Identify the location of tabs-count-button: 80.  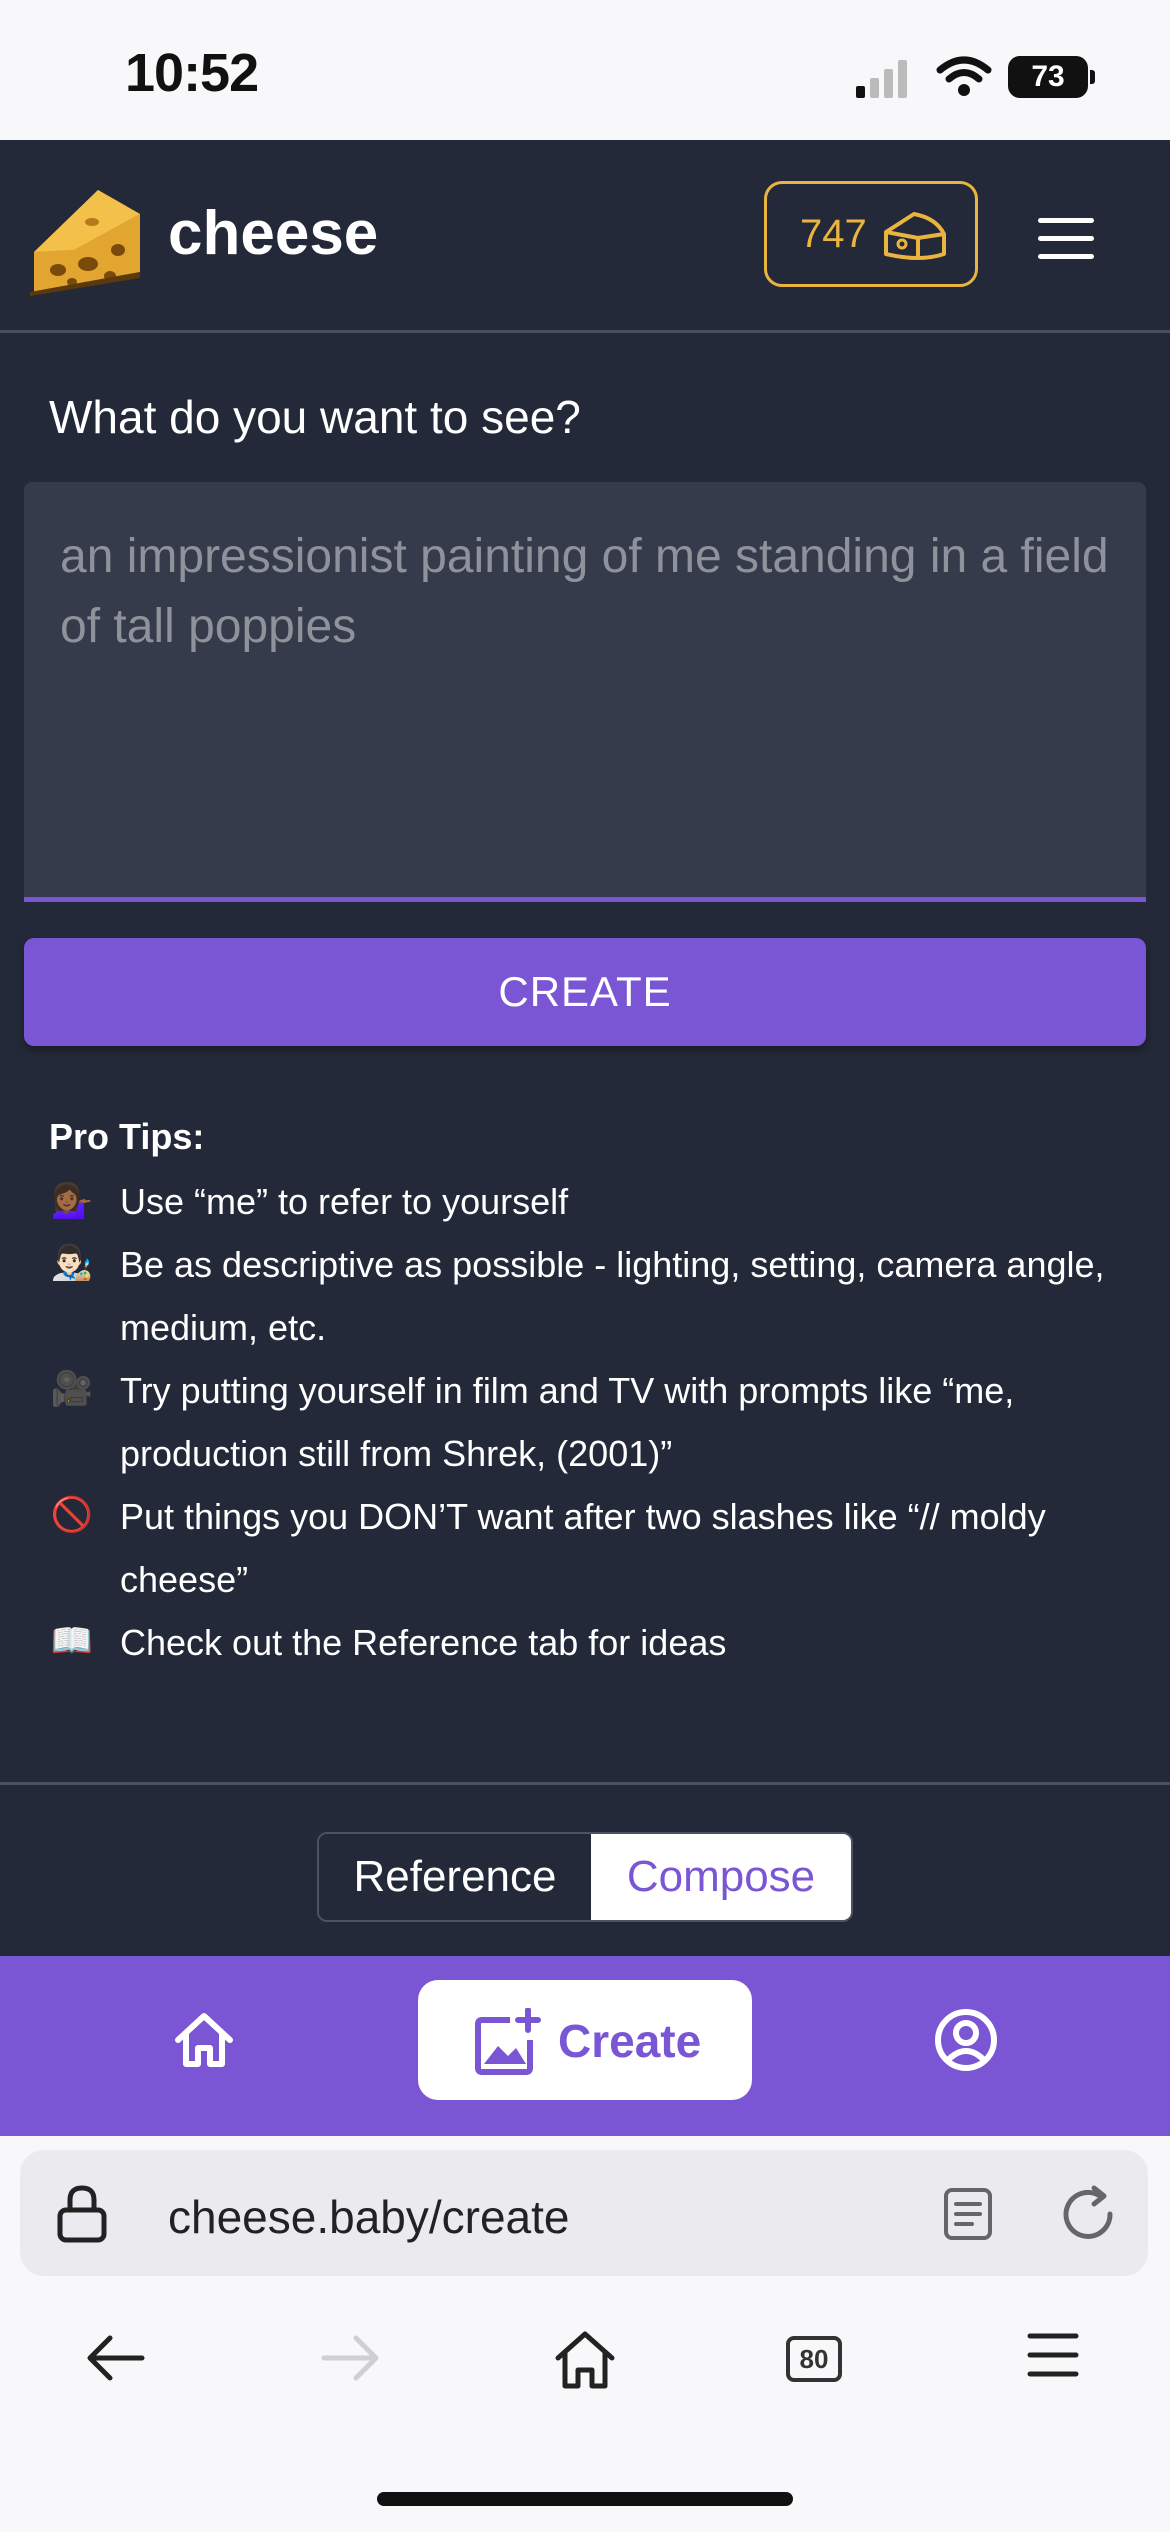
(814, 2359).